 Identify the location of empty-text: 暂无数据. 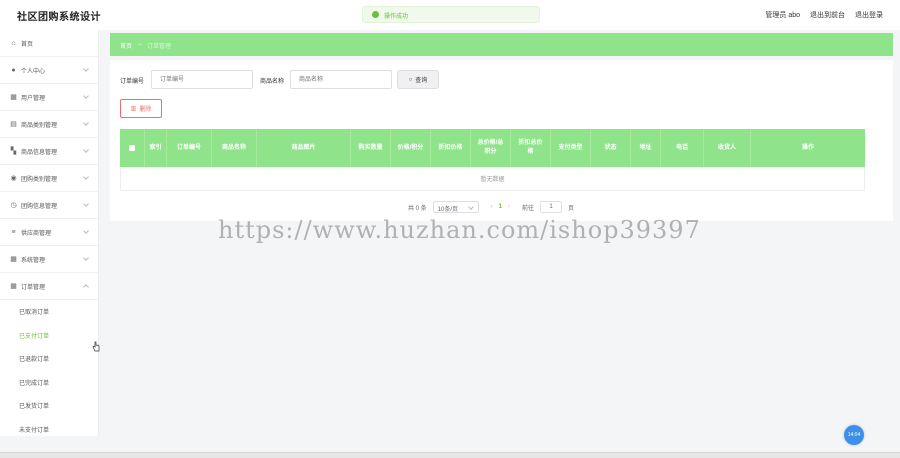
(492, 180).